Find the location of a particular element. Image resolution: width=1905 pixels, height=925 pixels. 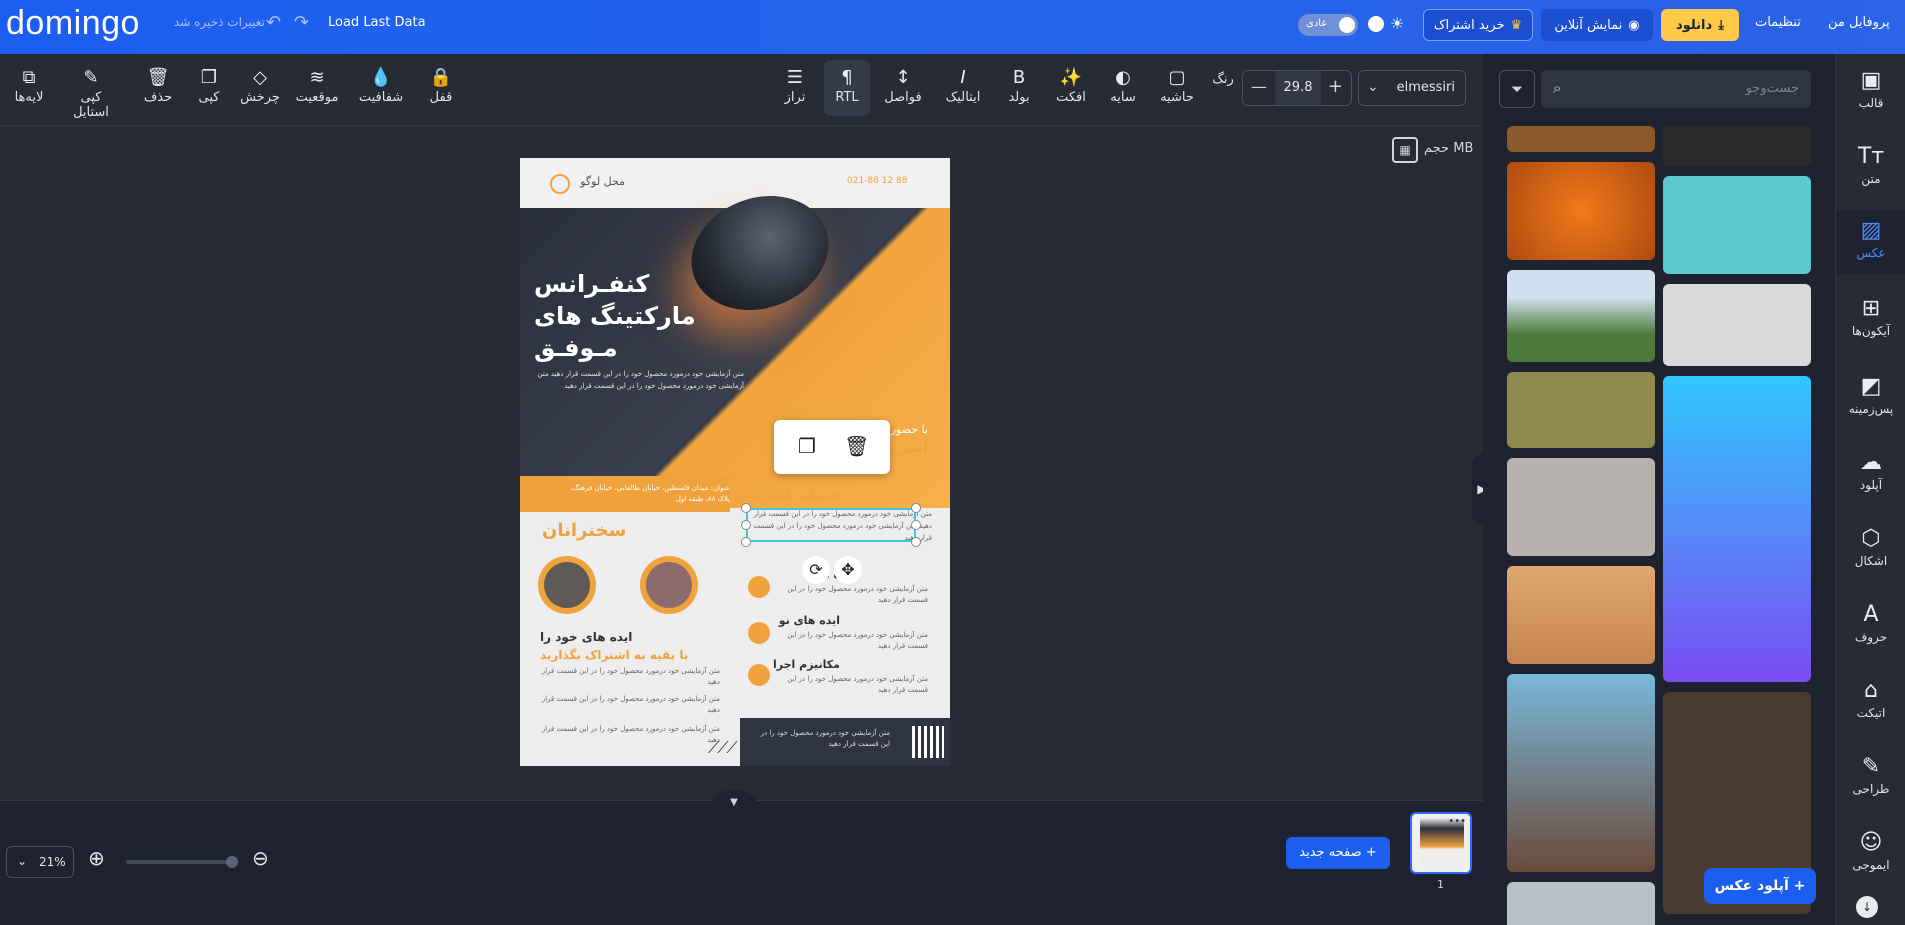

poster-with-label: با حضور is located at coordinates (909, 429).